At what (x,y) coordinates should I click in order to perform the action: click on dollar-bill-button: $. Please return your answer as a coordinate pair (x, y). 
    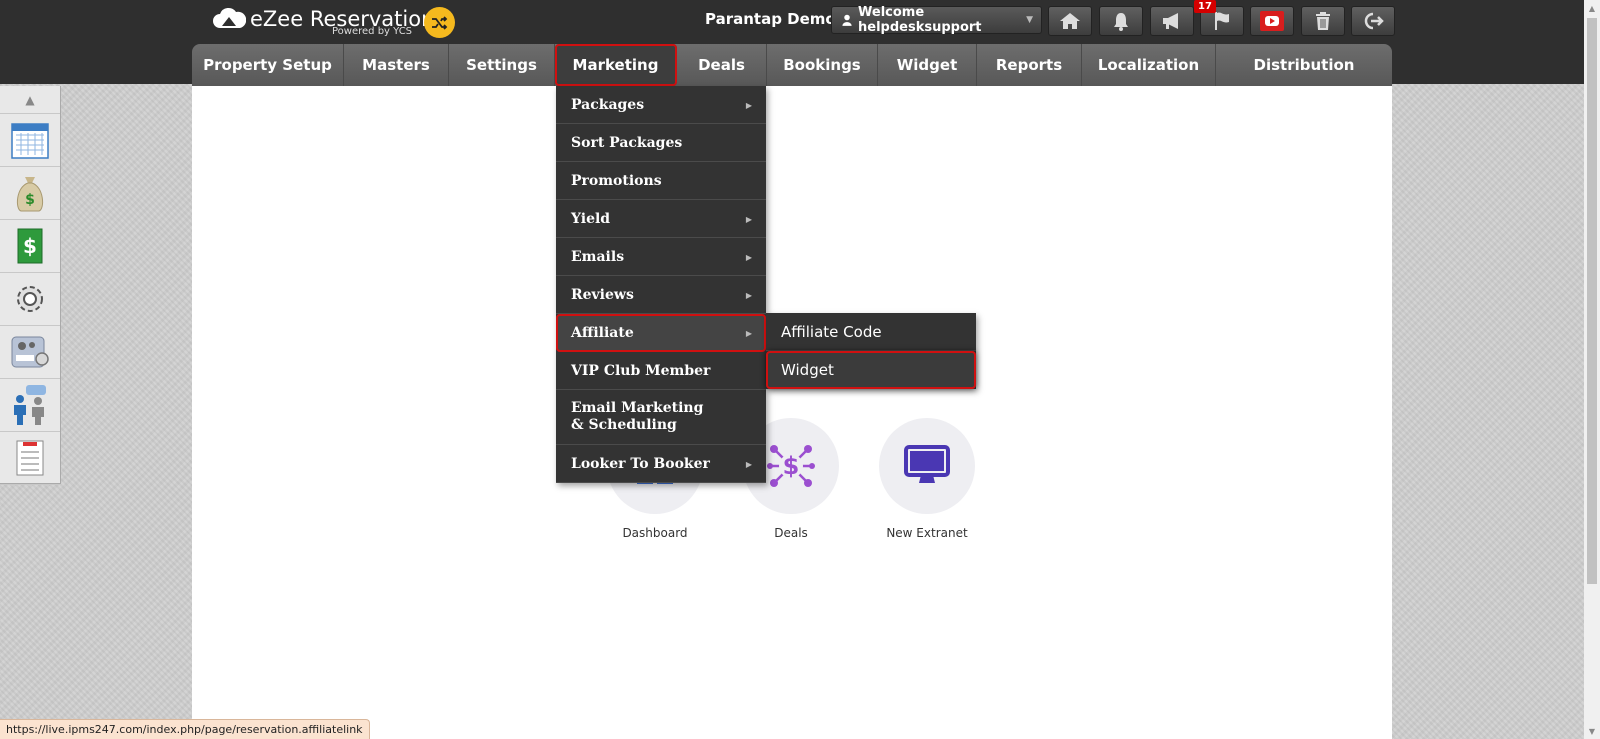
    Looking at the image, I should click on (30, 246).